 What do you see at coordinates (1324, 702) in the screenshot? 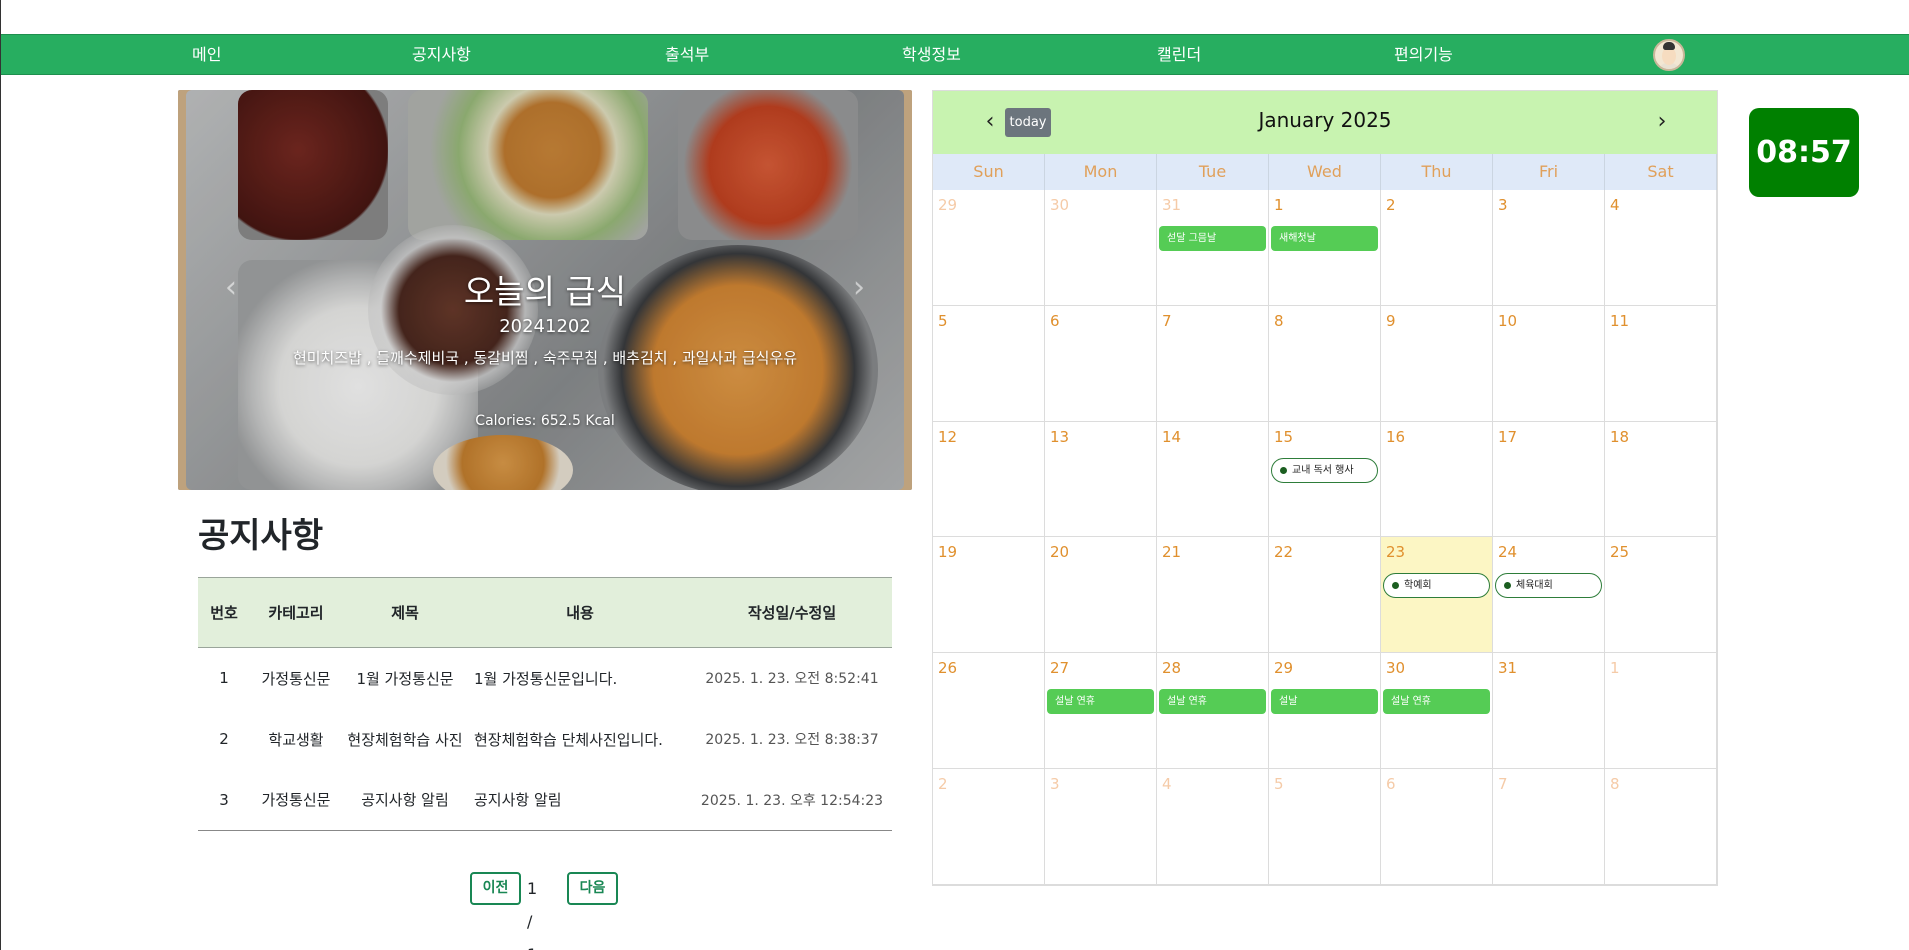
I see `calendar-event: 설날` at bounding box center [1324, 702].